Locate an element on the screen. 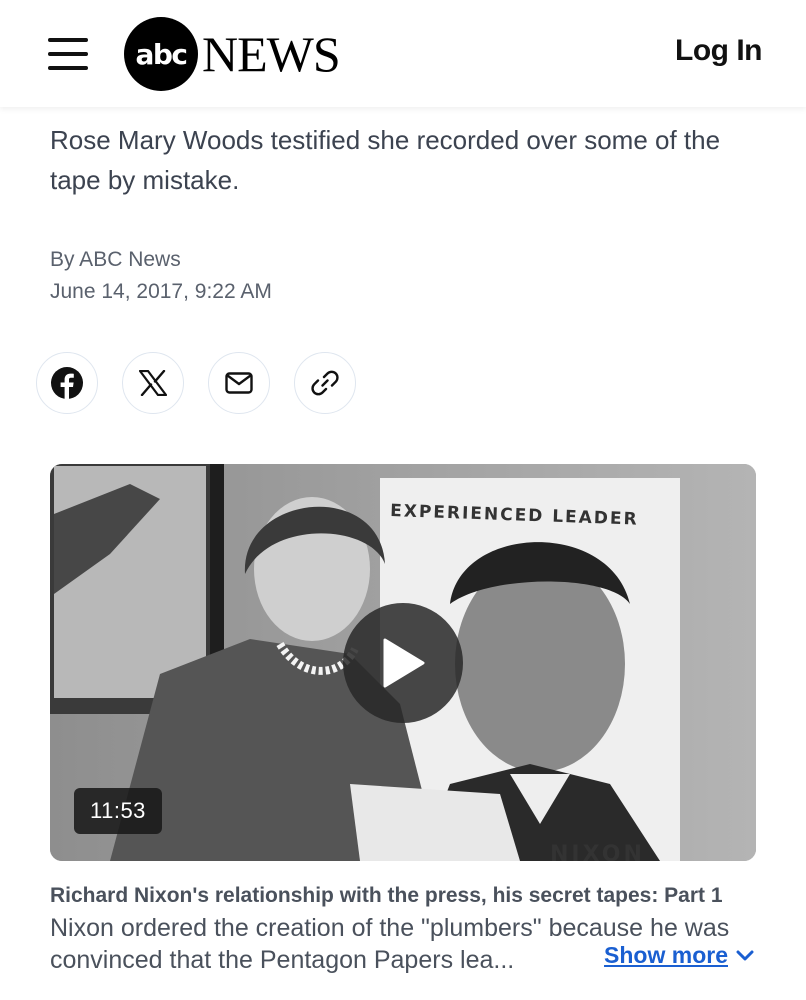 This screenshot has height=1000, width=806. copy-link-button is located at coordinates (325, 383).